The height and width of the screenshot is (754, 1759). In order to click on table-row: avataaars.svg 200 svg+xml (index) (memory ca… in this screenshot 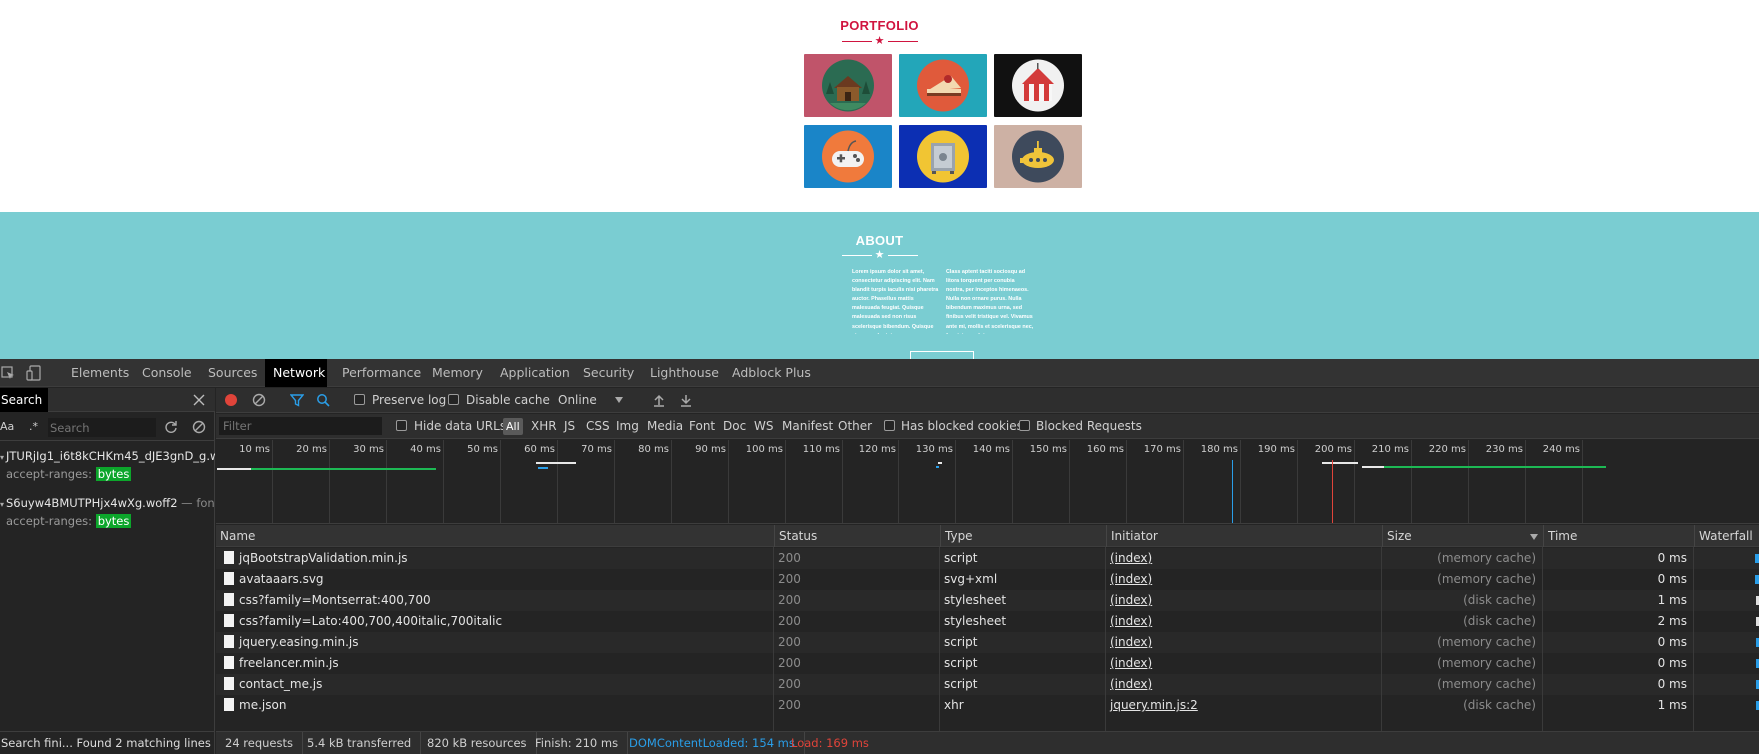, I will do `click(987, 579)`.